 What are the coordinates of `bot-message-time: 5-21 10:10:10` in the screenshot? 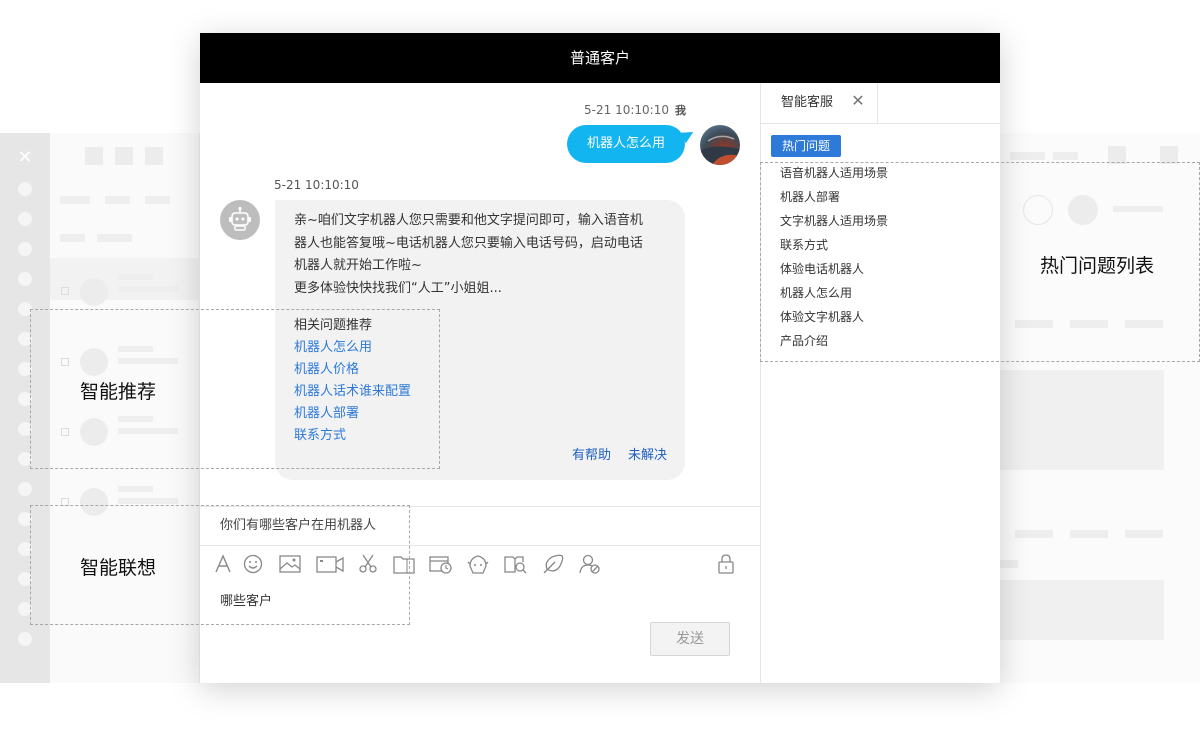 It's located at (316, 185).